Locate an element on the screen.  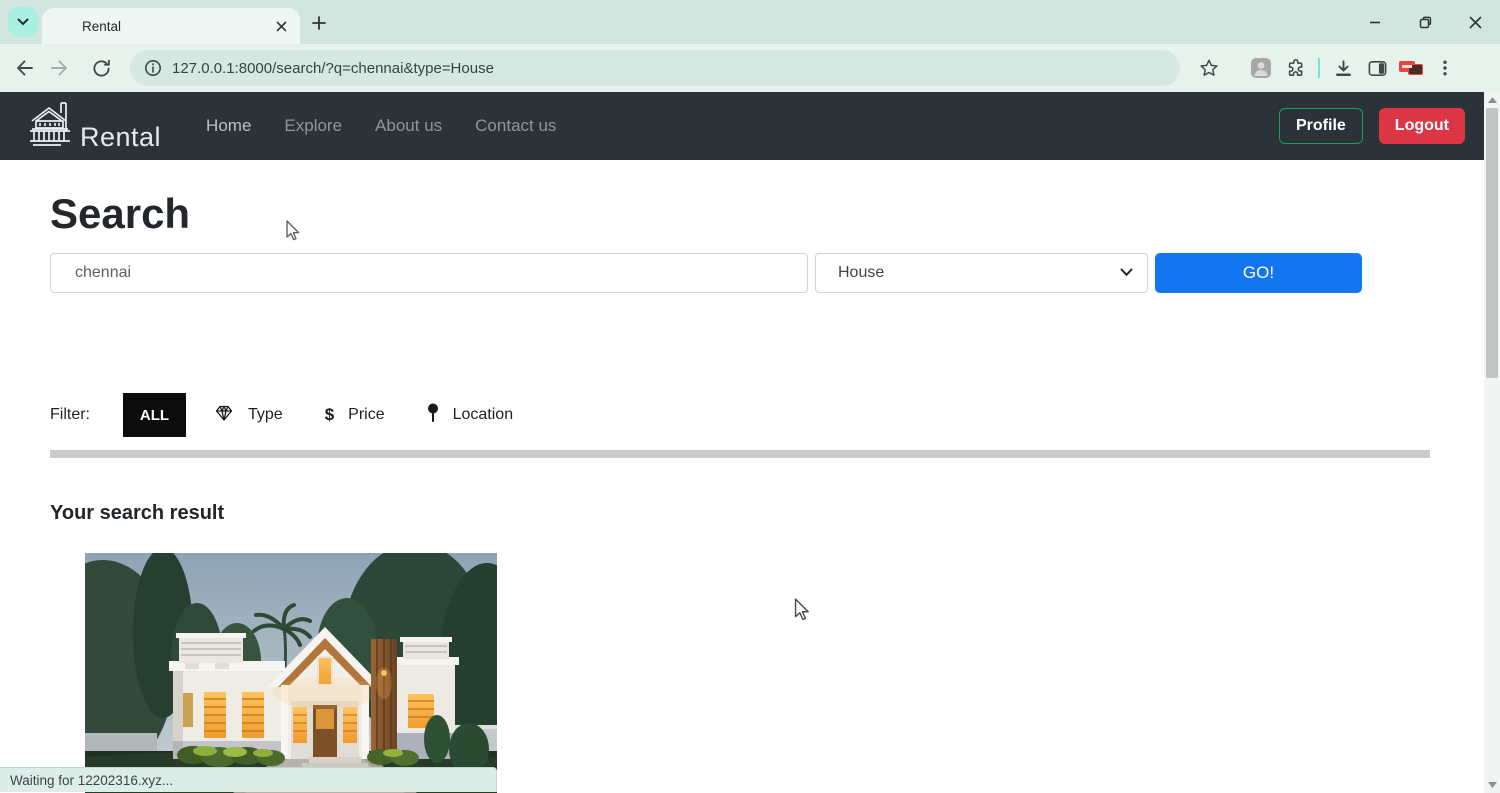
scrollbar-thumb is located at coordinates (1492, 243).